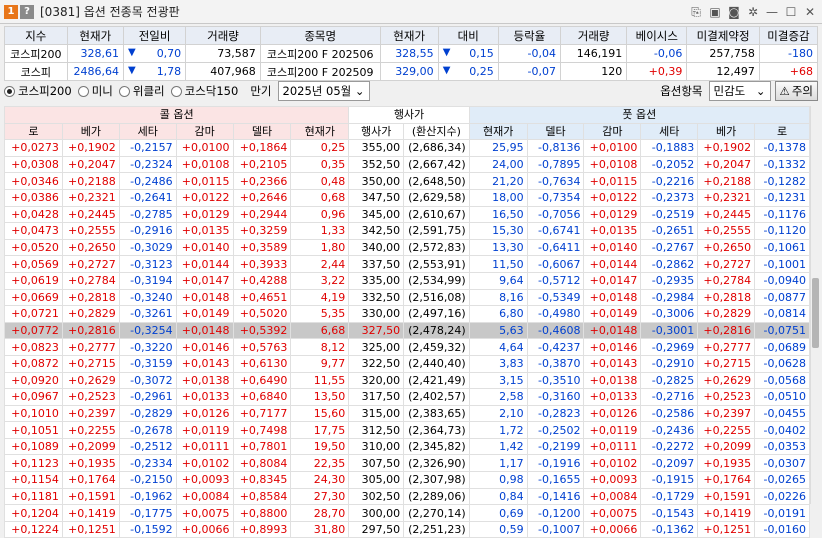 The image size is (822, 538). Describe the element at coordinates (33, 181) in the screenshot. I see `option-cell: +0,0346` at that location.